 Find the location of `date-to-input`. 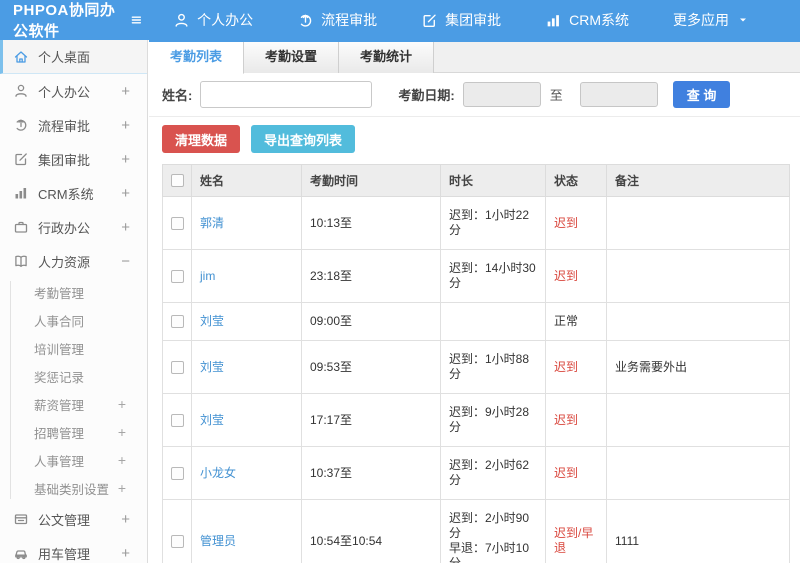

date-to-input is located at coordinates (618, 94).